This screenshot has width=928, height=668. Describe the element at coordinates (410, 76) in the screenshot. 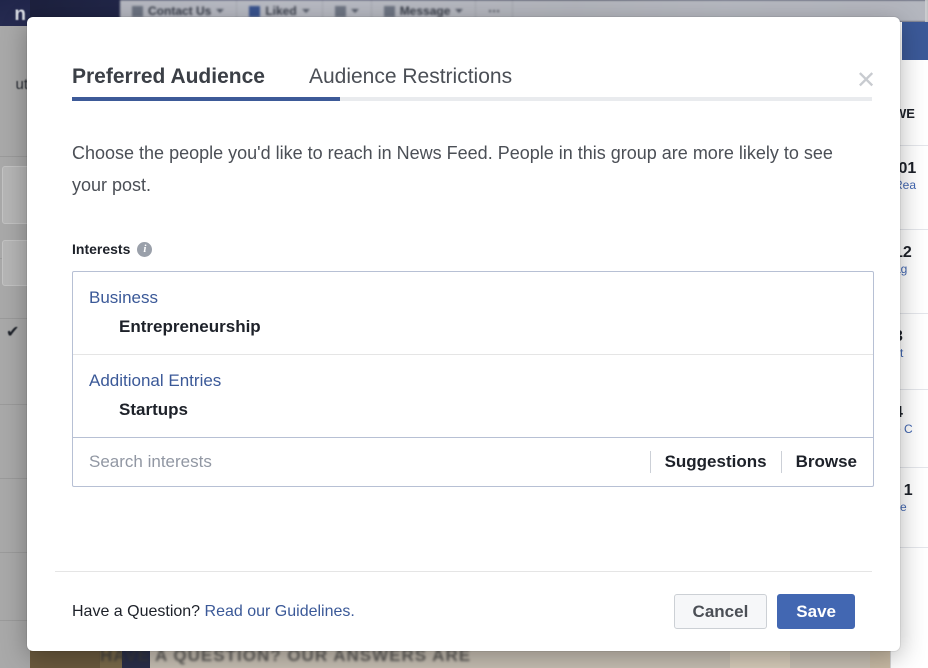

I see `tab-label: Audience Restrictions` at that location.